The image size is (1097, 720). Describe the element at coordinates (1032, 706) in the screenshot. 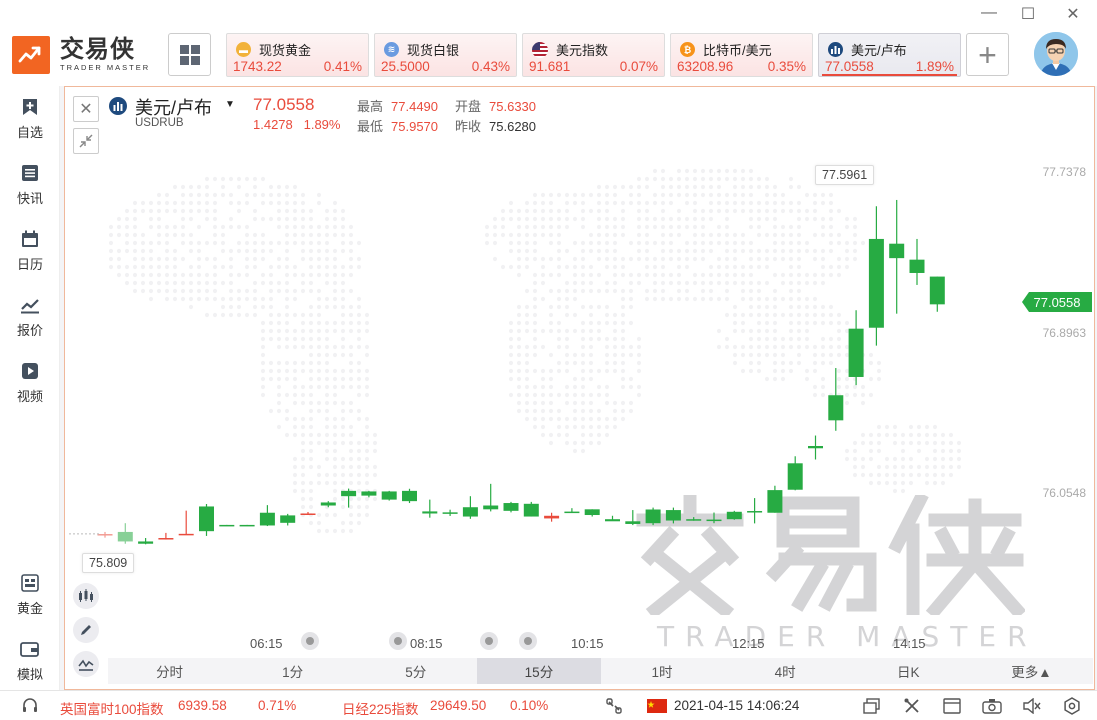

I see `mute-icon` at that location.